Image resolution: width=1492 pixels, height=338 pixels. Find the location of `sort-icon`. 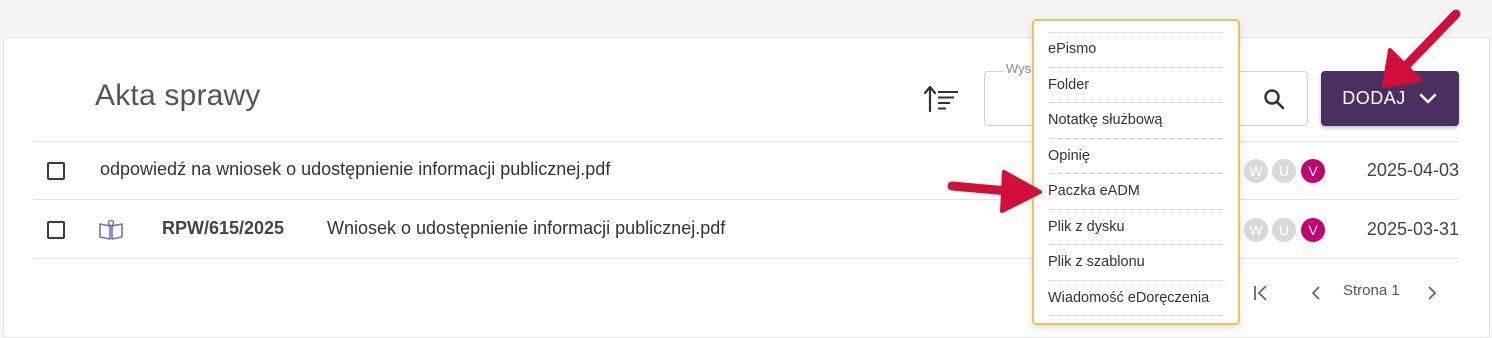

sort-icon is located at coordinates (940, 99).